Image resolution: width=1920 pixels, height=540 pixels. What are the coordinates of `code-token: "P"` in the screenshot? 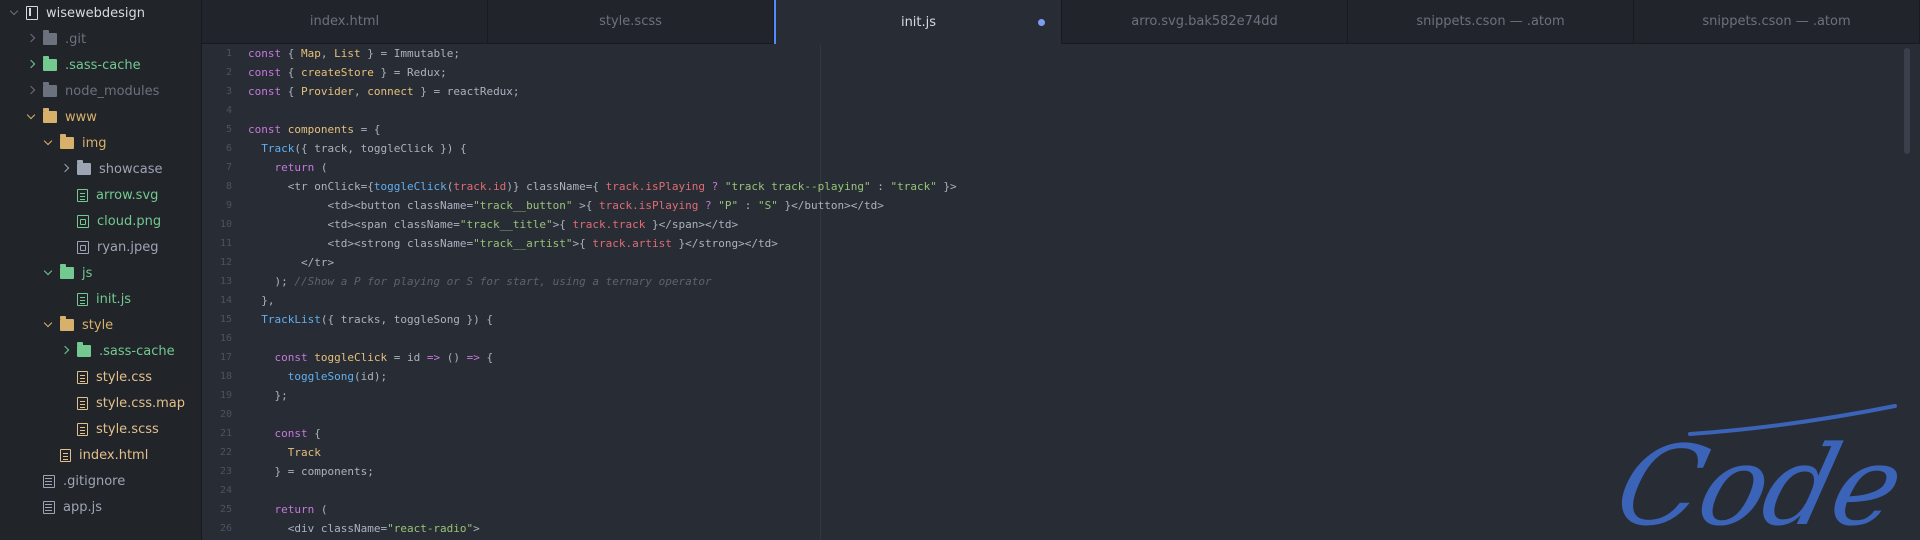 It's located at (728, 205).